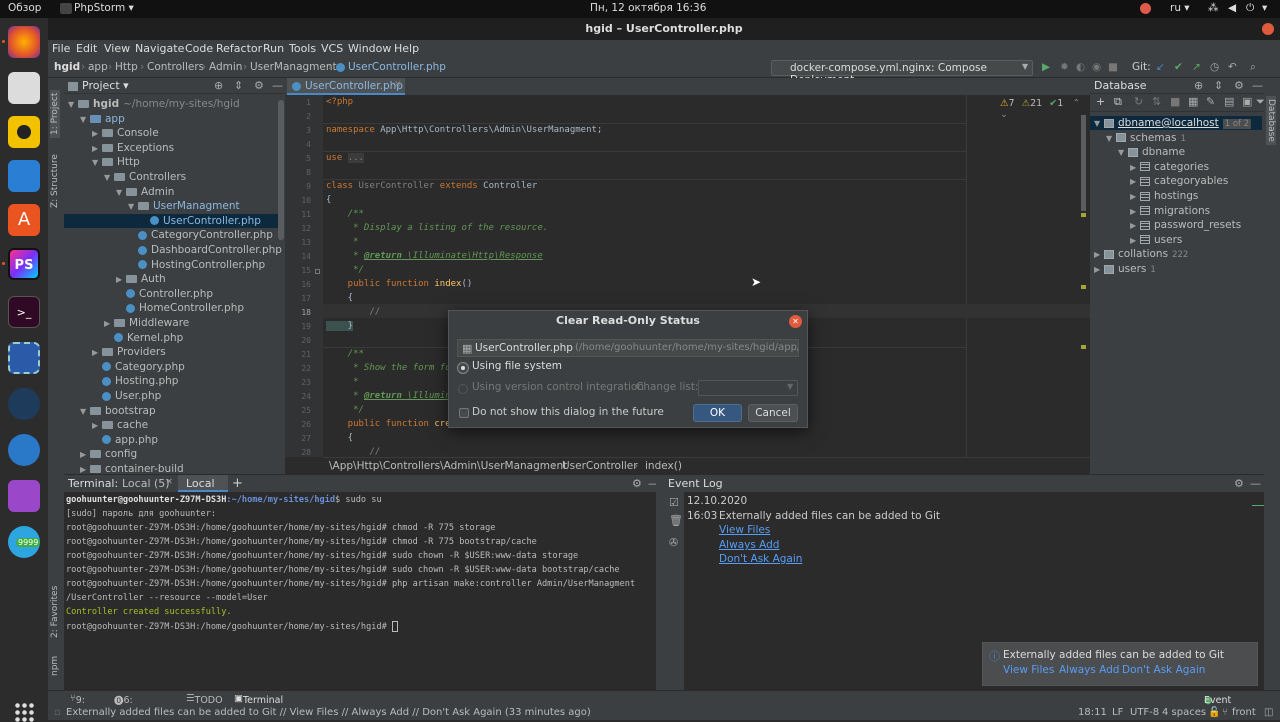 The image size is (1280, 722). What do you see at coordinates (1176, 240) in the screenshot?
I see `db-tree-item: ▶ users` at bounding box center [1176, 240].